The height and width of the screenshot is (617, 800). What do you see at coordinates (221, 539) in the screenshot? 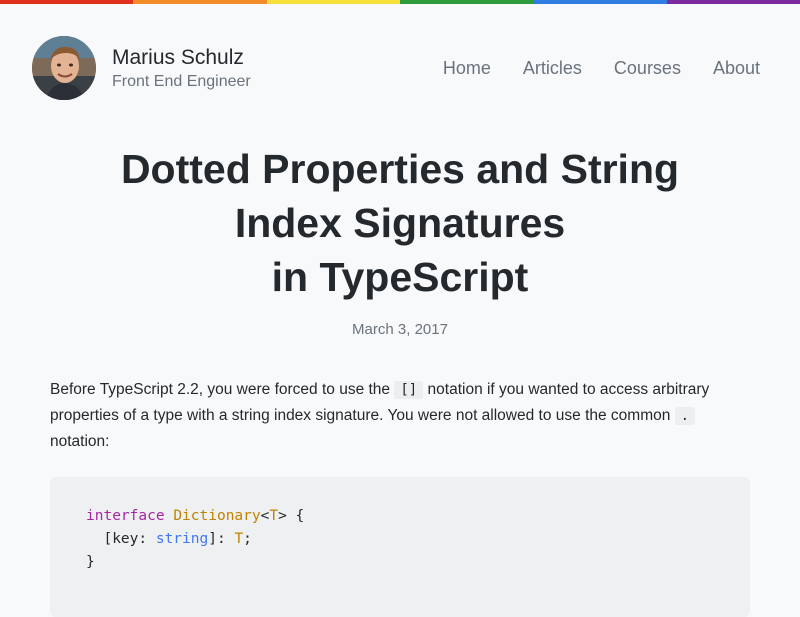
I see `code-punct: ]:` at bounding box center [221, 539].